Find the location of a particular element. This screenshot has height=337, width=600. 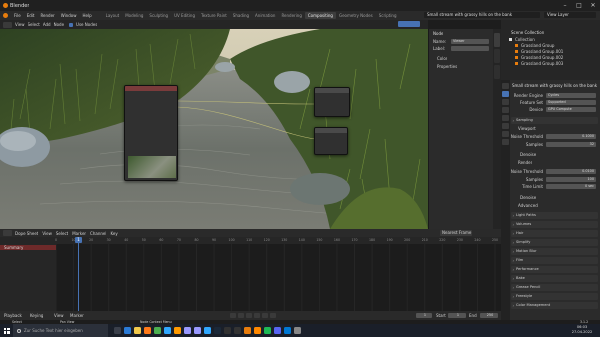

steam-icon is located at coordinates (217, 330).